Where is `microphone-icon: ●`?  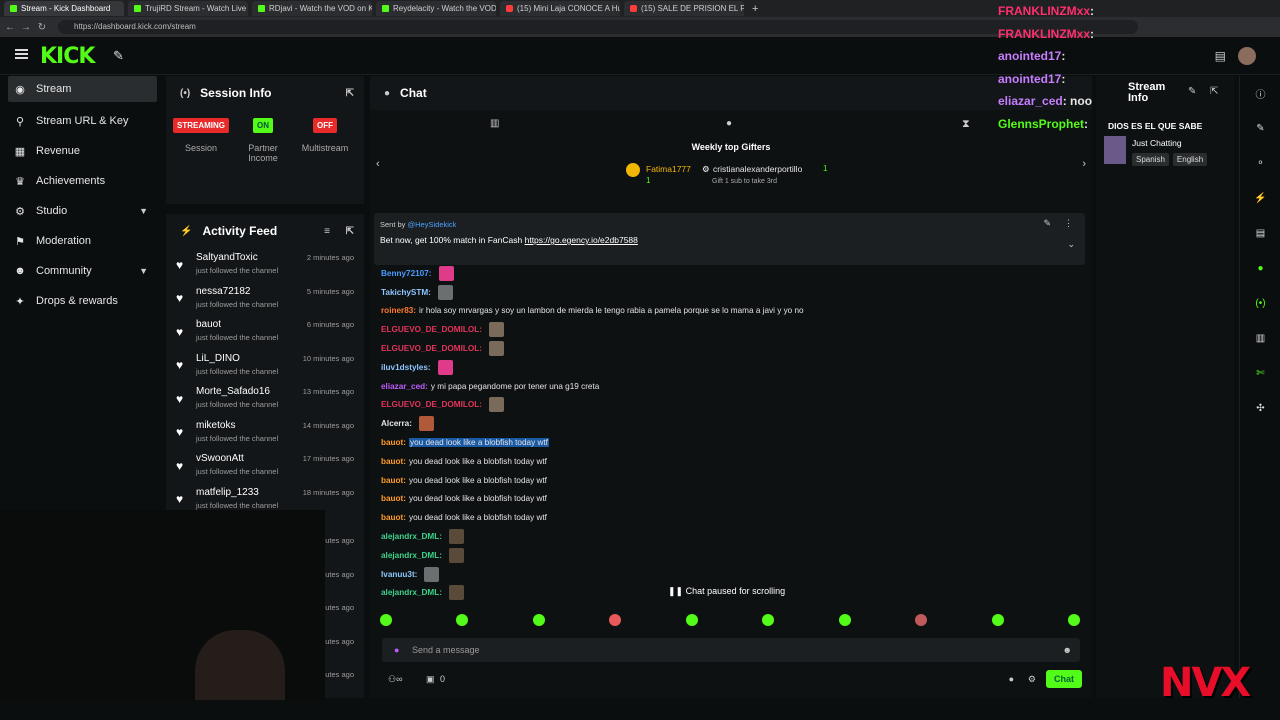 microphone-icon: ● is located at coordinates (396, 650).